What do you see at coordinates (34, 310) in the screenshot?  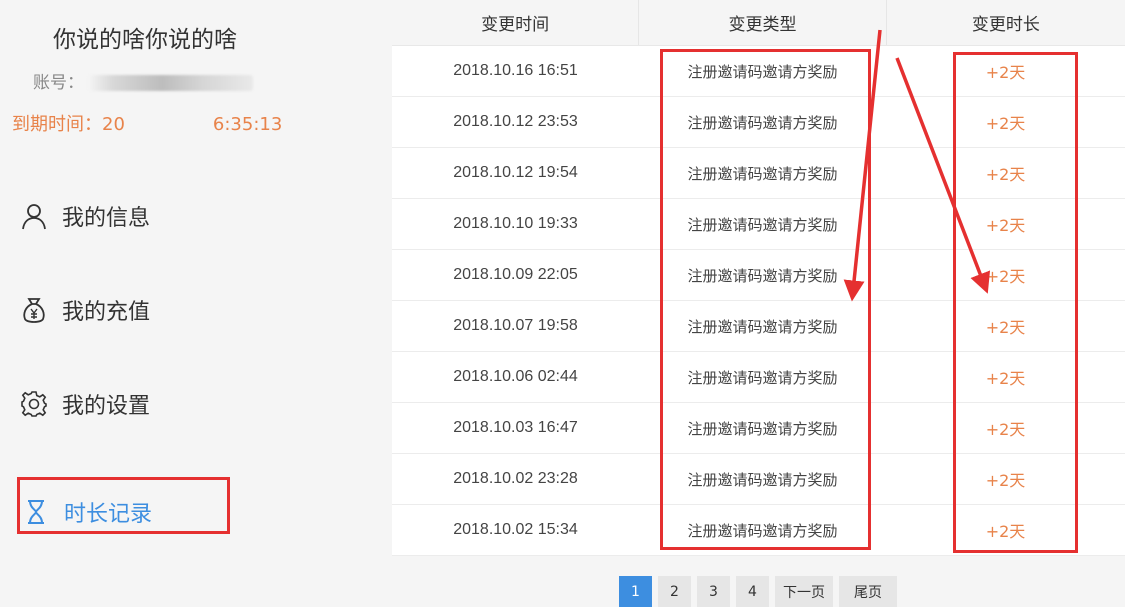 I see `money-bag-icon` at bounding box center [34, 310].